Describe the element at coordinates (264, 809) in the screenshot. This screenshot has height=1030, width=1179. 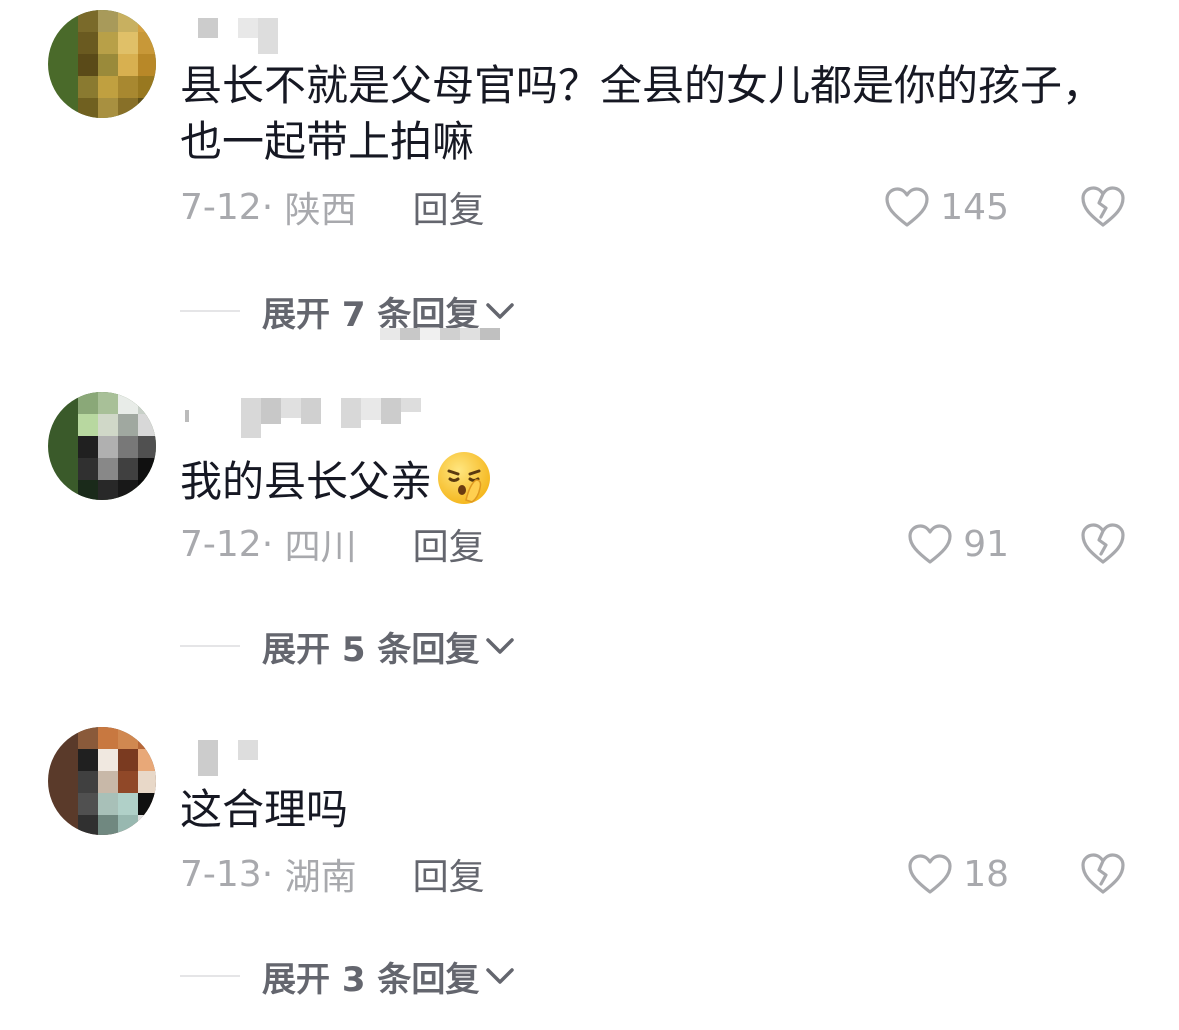
I see `comment-text: 这合理吗` at that location.